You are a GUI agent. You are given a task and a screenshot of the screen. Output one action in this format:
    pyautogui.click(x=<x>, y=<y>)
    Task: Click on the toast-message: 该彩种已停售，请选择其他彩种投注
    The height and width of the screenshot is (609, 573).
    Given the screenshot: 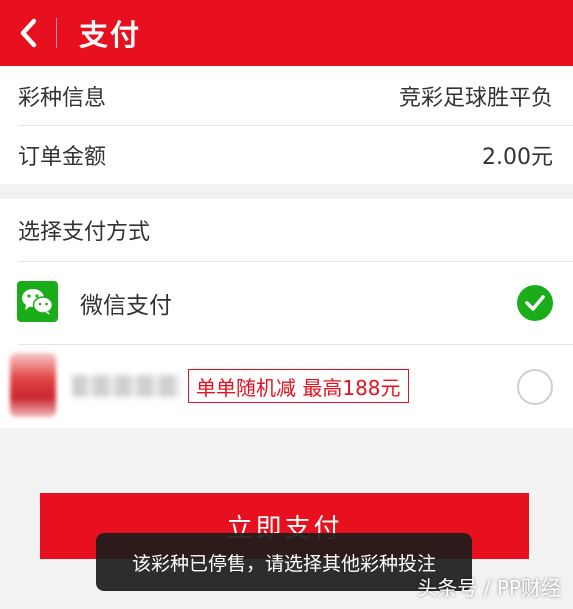 What is the action you would take?
    pyautogui.click(x=284, y=562)
    